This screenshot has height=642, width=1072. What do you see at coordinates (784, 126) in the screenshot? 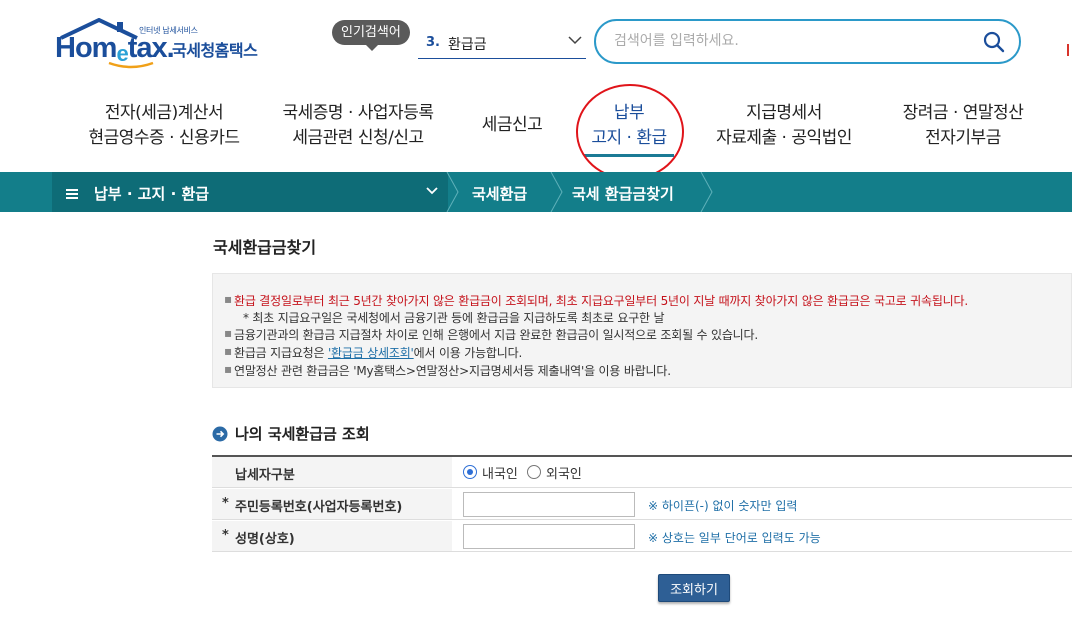
I see `menu-payment-statement: 지급명세서 자료제출 · 공익법인` at bounding box center [784, 126].